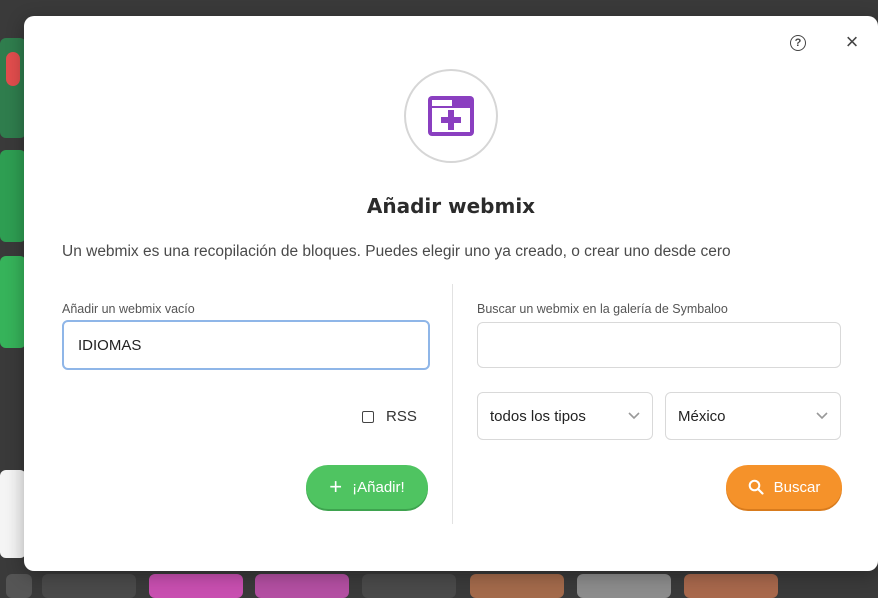 The height and width of the screenshot is (598, 878). I want to click on rss-checkbox, so click(368, 416).